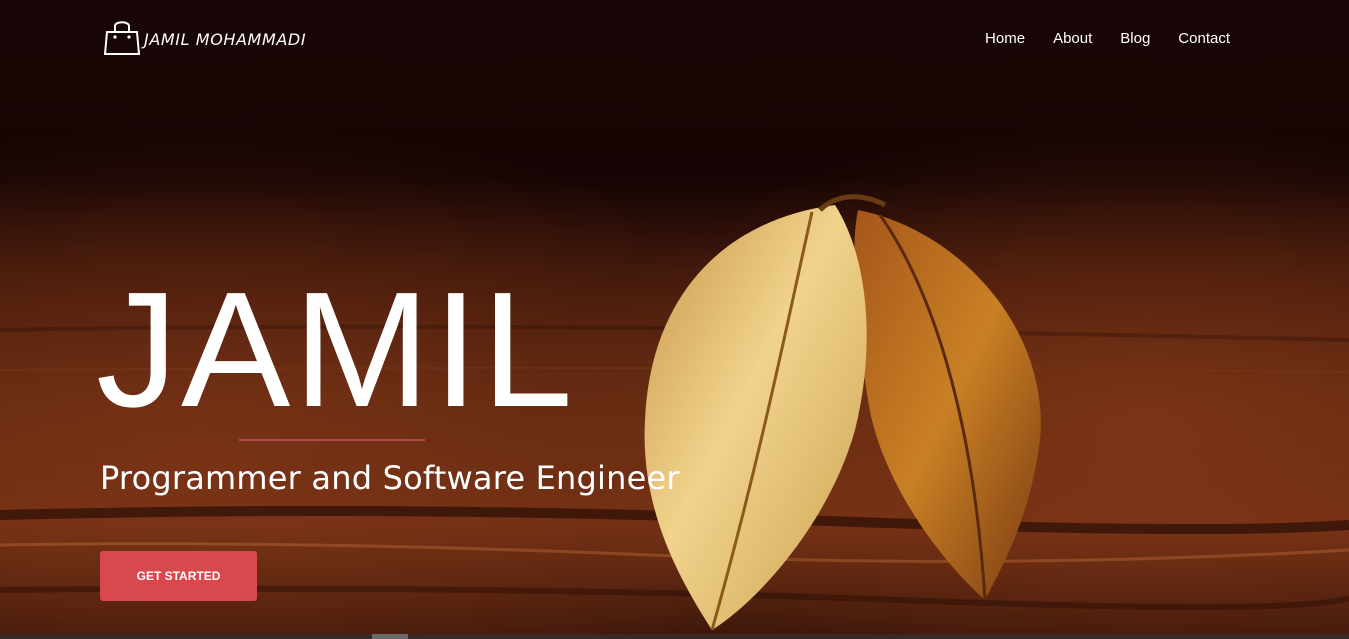 This screenshot has width=1349, height=639. I want to click on nav-link-contact: Contact, so click(1204, 38).